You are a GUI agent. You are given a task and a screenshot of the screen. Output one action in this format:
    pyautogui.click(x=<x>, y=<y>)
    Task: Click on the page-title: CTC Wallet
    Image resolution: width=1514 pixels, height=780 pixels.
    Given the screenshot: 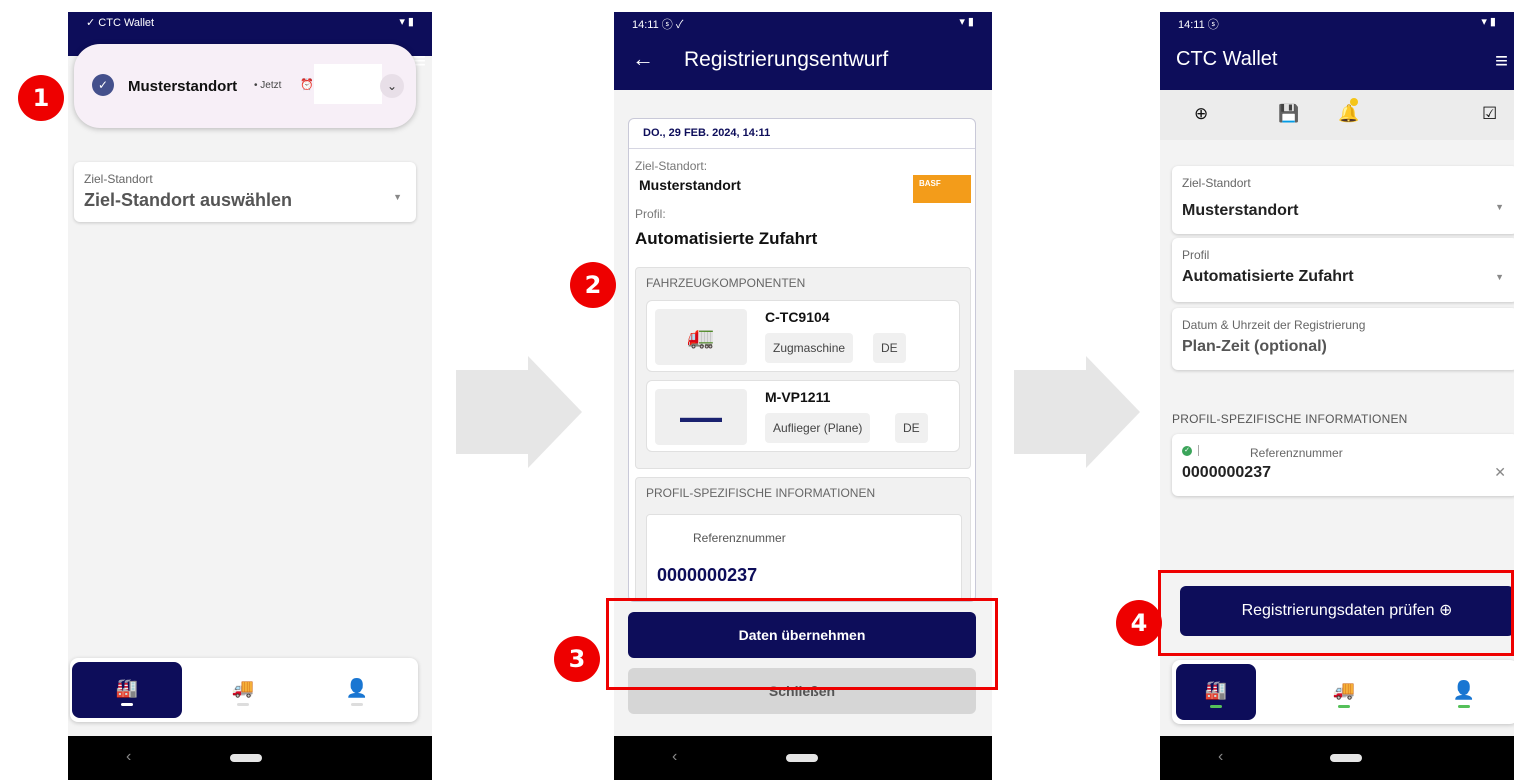 What is the action you would take?
    pyautogui.click(x=1227, y=59)
    